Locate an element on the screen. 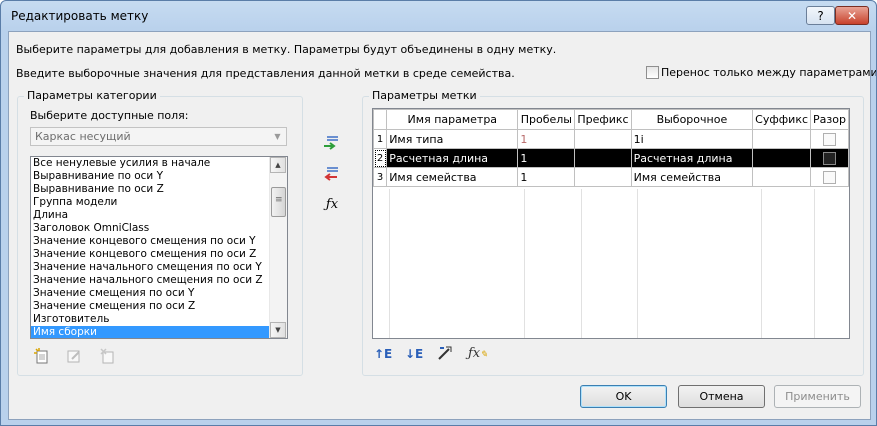  title-bar: Редактировать метку ? ✕ is located at coordinates (438, 16).